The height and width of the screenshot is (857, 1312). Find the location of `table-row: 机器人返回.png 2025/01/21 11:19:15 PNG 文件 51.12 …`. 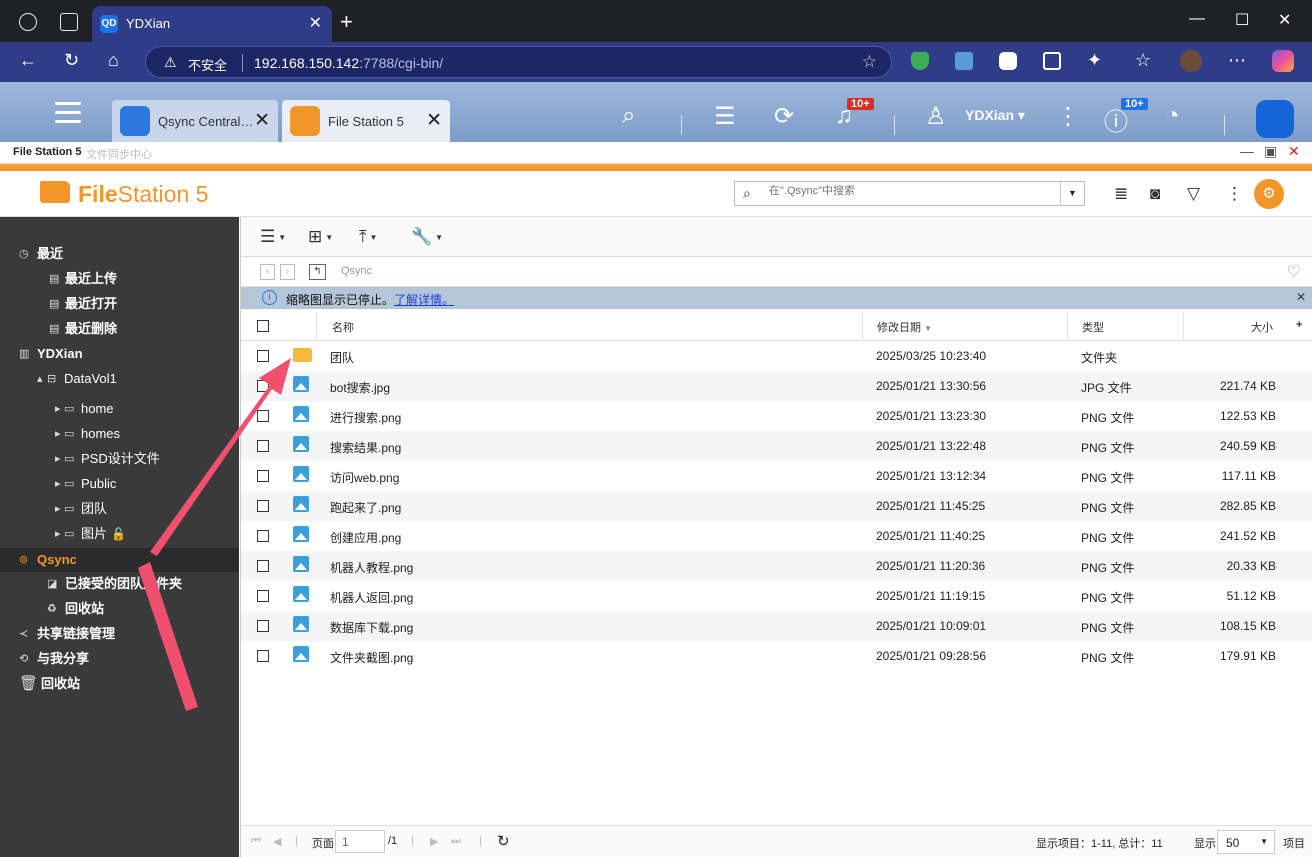

table-row: 机器人返回.png 2025/01/21 11:19:15 PNG 文件 51.12 … is located at coordinates (776, 596).